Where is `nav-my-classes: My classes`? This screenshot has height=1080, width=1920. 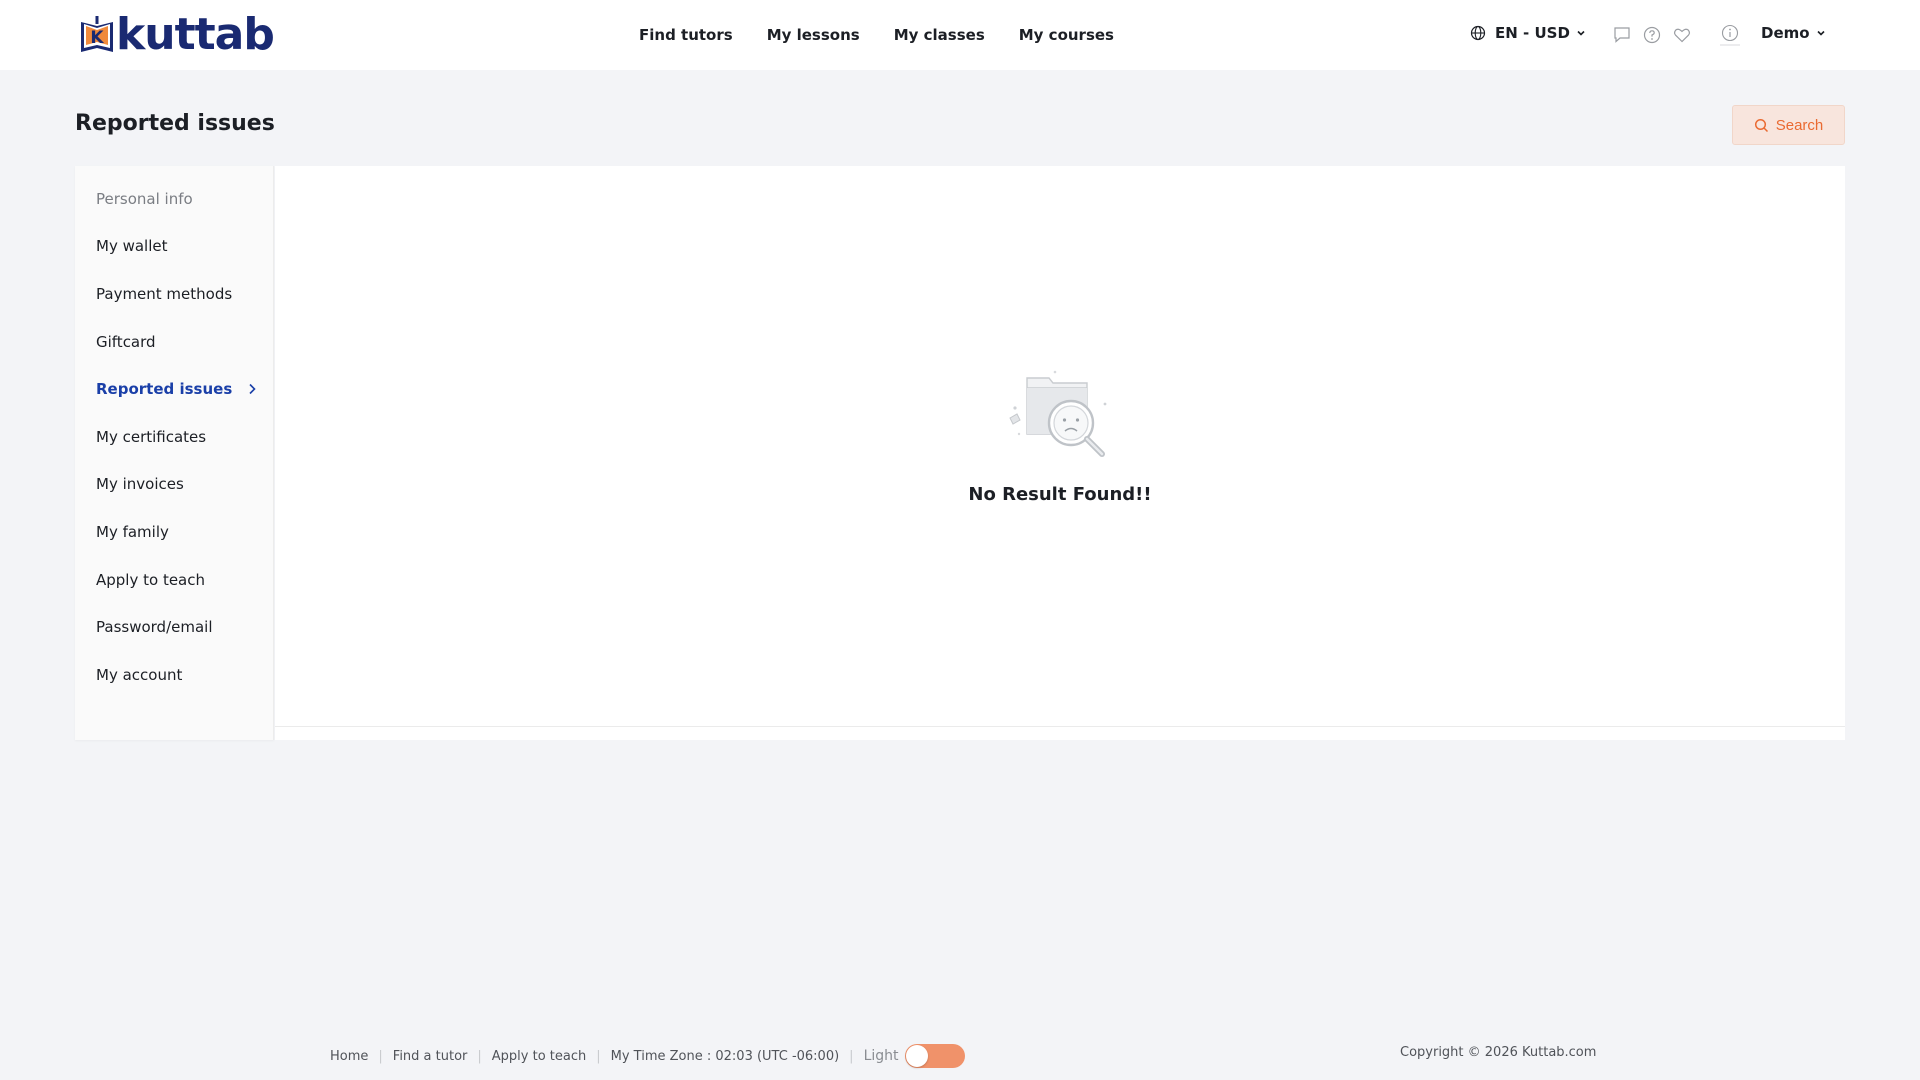
nav-my-classes: My classes is located at coordinates (939, 35).